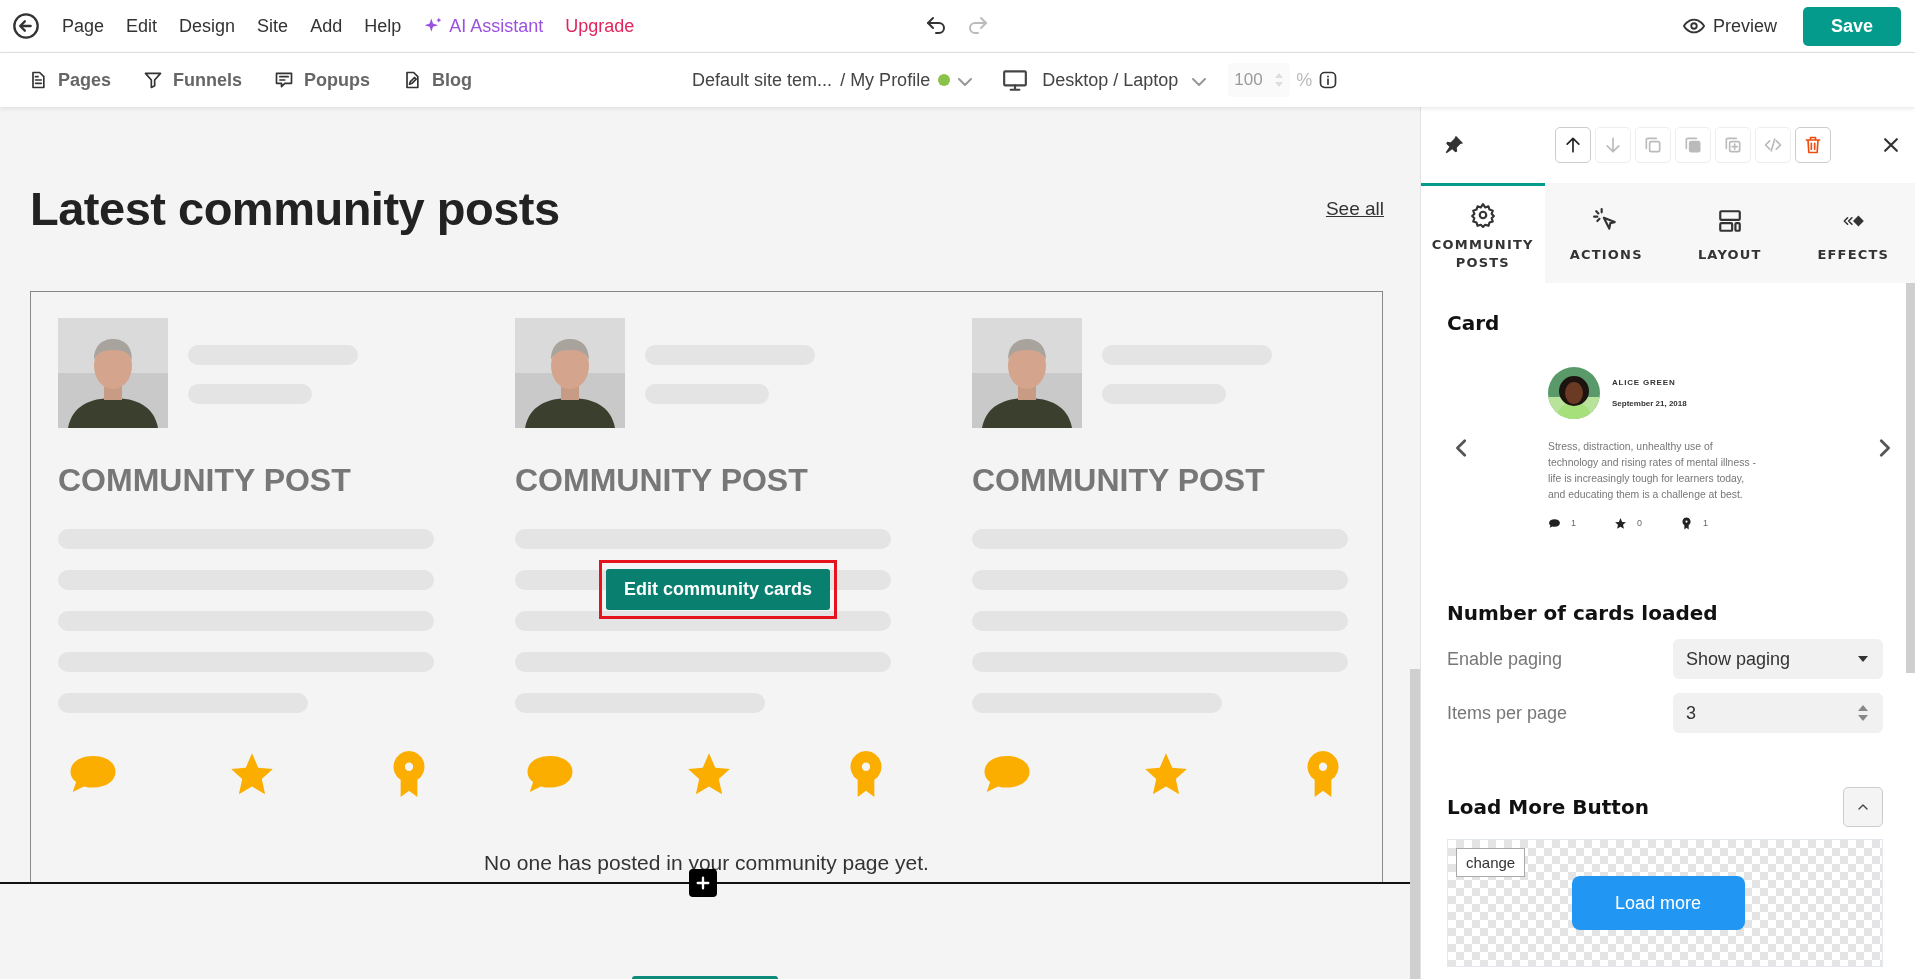 The height and width of the screenshot is (979, 1915). I want to click on upgrade-link: Upgrade, so click(600, 26).